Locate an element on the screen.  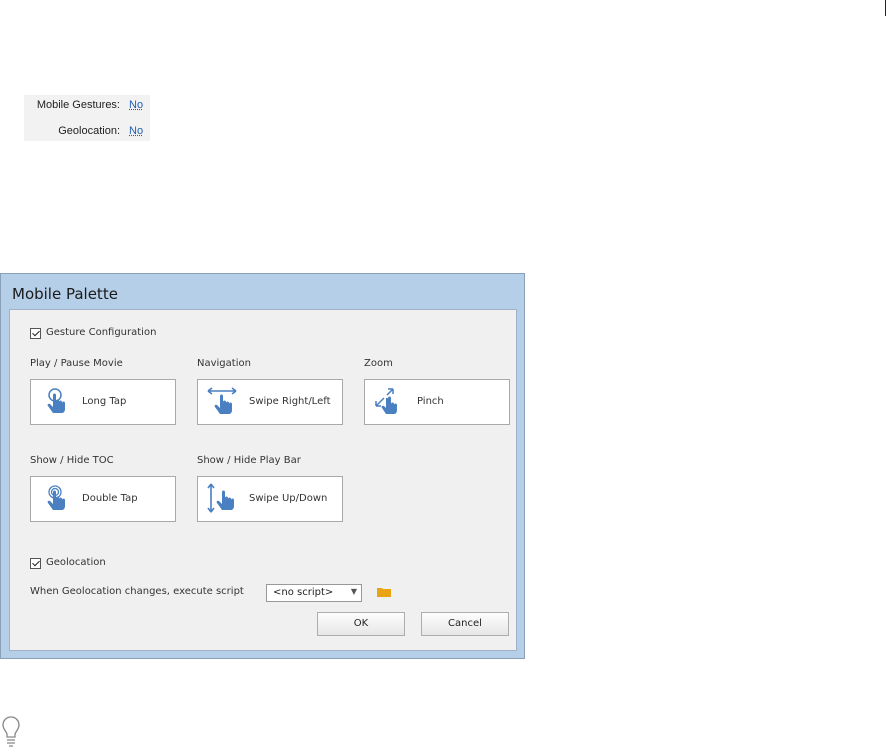
show-hide-play-bar-heading: Show / Hide Play Bar is located at coordinates (249, 460).